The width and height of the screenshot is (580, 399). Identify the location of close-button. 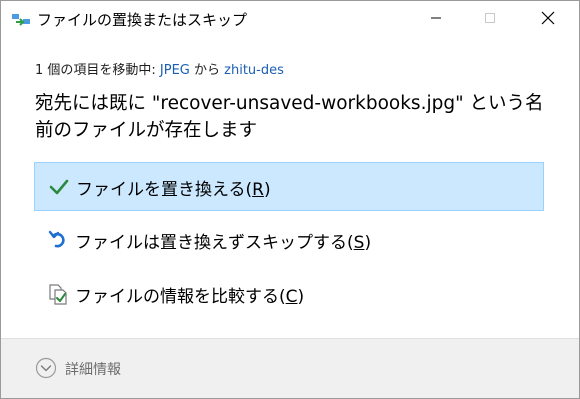
(548, 18).